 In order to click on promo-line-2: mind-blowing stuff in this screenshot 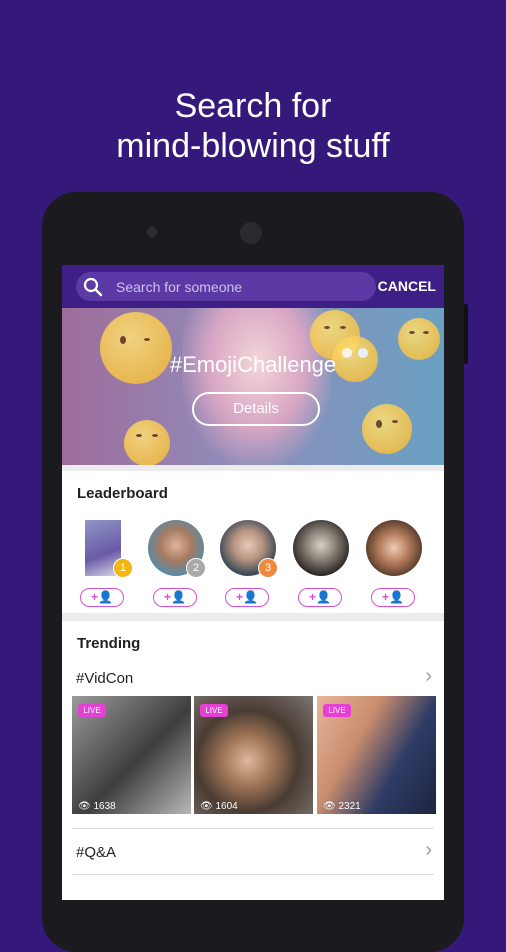, I will do `click(253, 146)`.